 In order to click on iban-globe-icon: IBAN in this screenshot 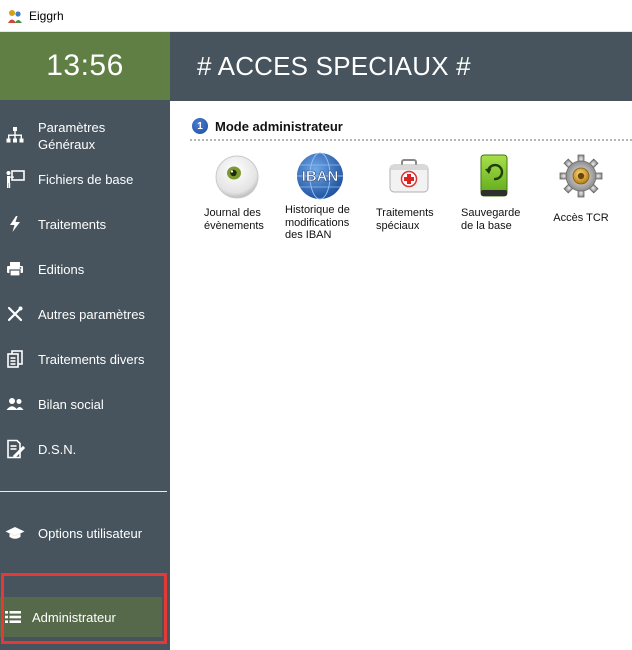, I will do `click(320, 176)`.